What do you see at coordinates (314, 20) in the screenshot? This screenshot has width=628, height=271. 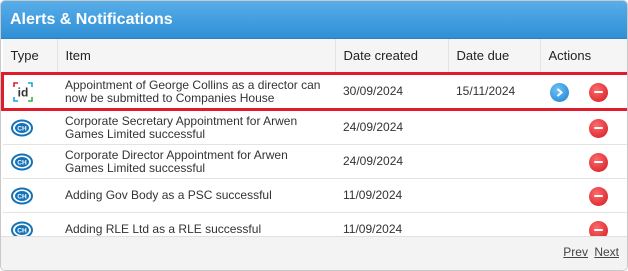 I see `panel-title: Alerts & Notifications` at bounding box center [314, 20].